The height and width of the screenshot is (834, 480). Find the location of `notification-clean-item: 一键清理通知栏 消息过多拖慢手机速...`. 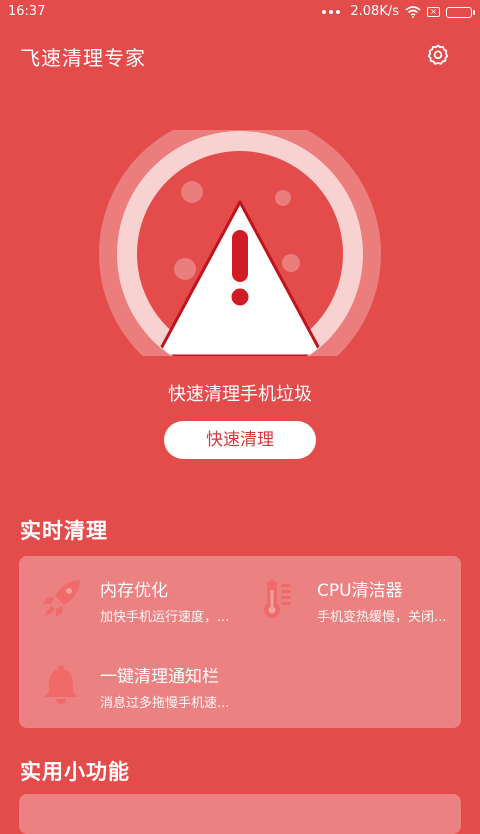

notification-clean-item: 一键清理通知栏 消息过多拖慢手机速... is located at coordinates (150, 687).